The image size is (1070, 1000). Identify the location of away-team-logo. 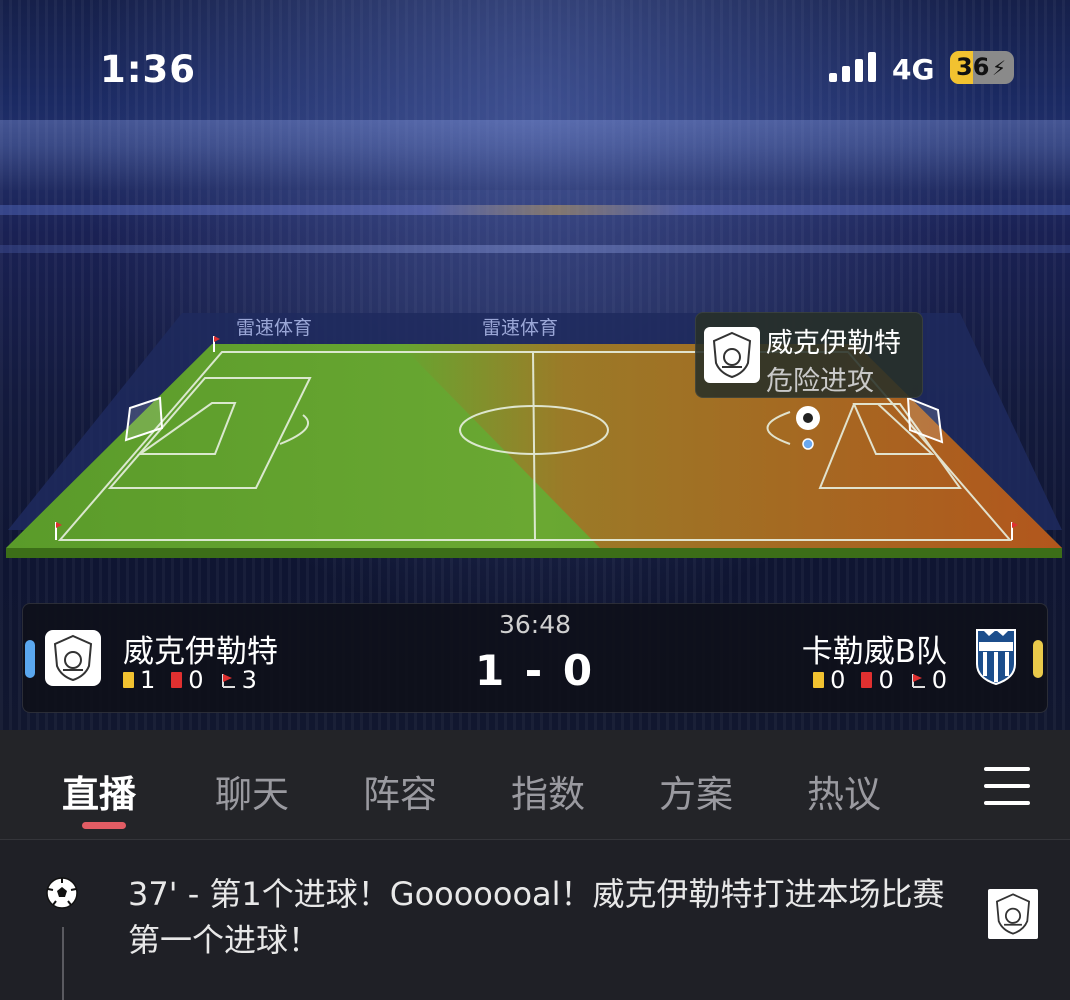
(996, 657).